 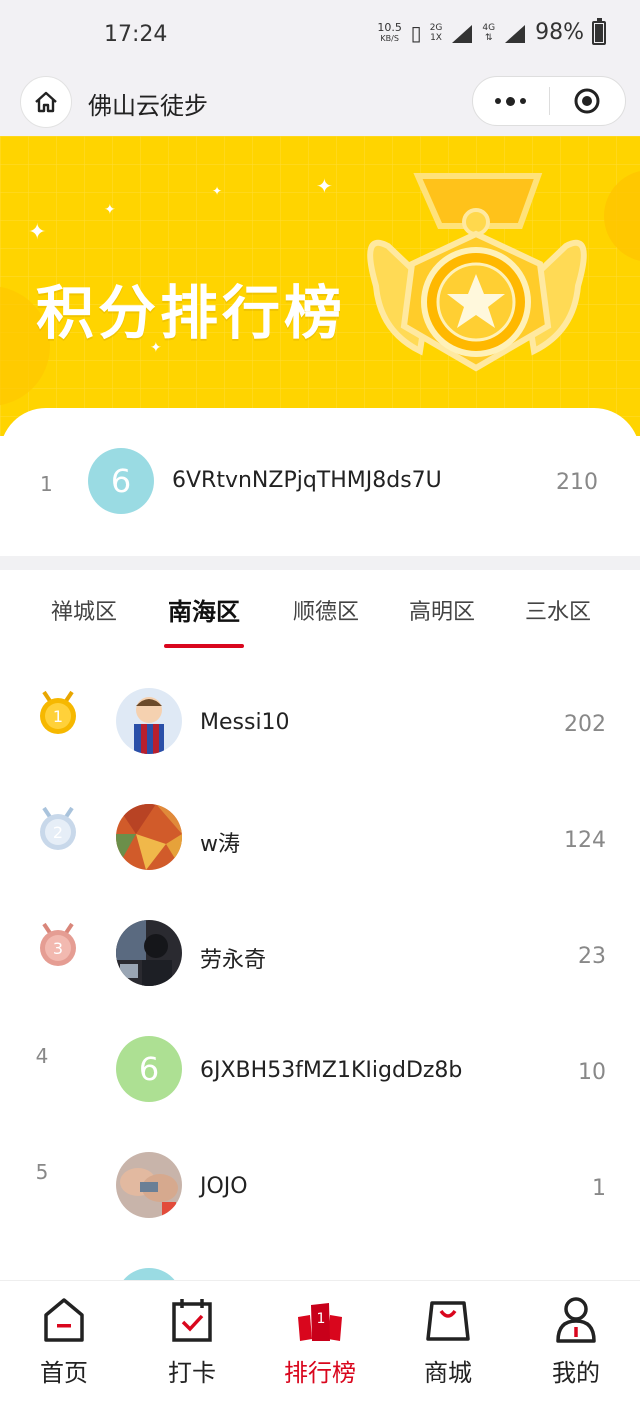 What do you see at coordinates (320, 1176) in the screenshot?
I see `ranking-row: 5 JOJO 1` at bounding box center [320, 1176].